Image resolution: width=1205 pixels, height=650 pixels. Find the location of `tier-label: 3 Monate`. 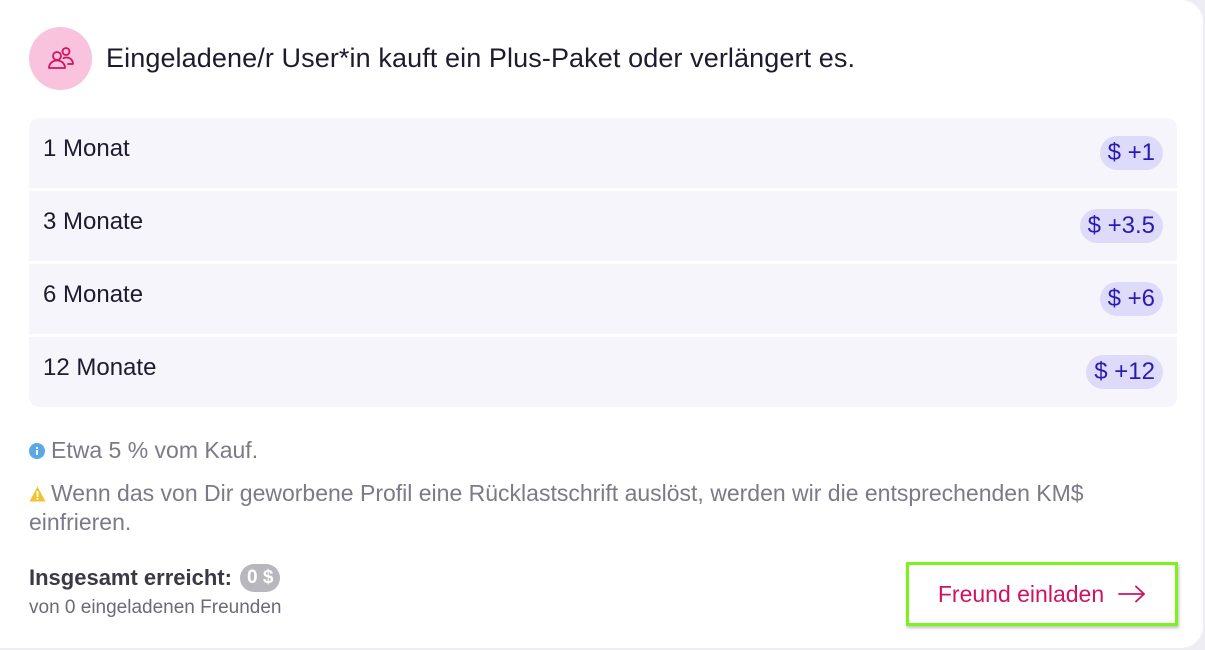

tier-label: 3 Monate is located at coordinates (93, 221).